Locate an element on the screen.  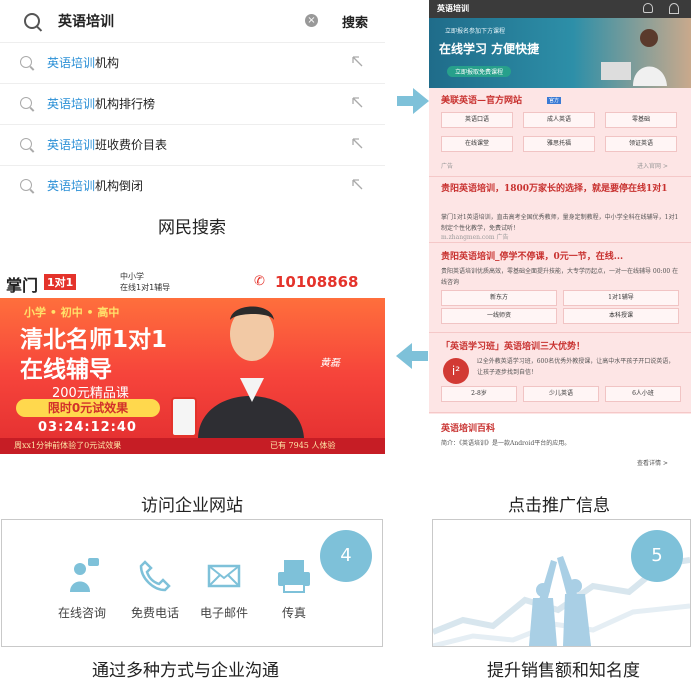
result-link: 英语口语 is located at coordinates (477, 120).